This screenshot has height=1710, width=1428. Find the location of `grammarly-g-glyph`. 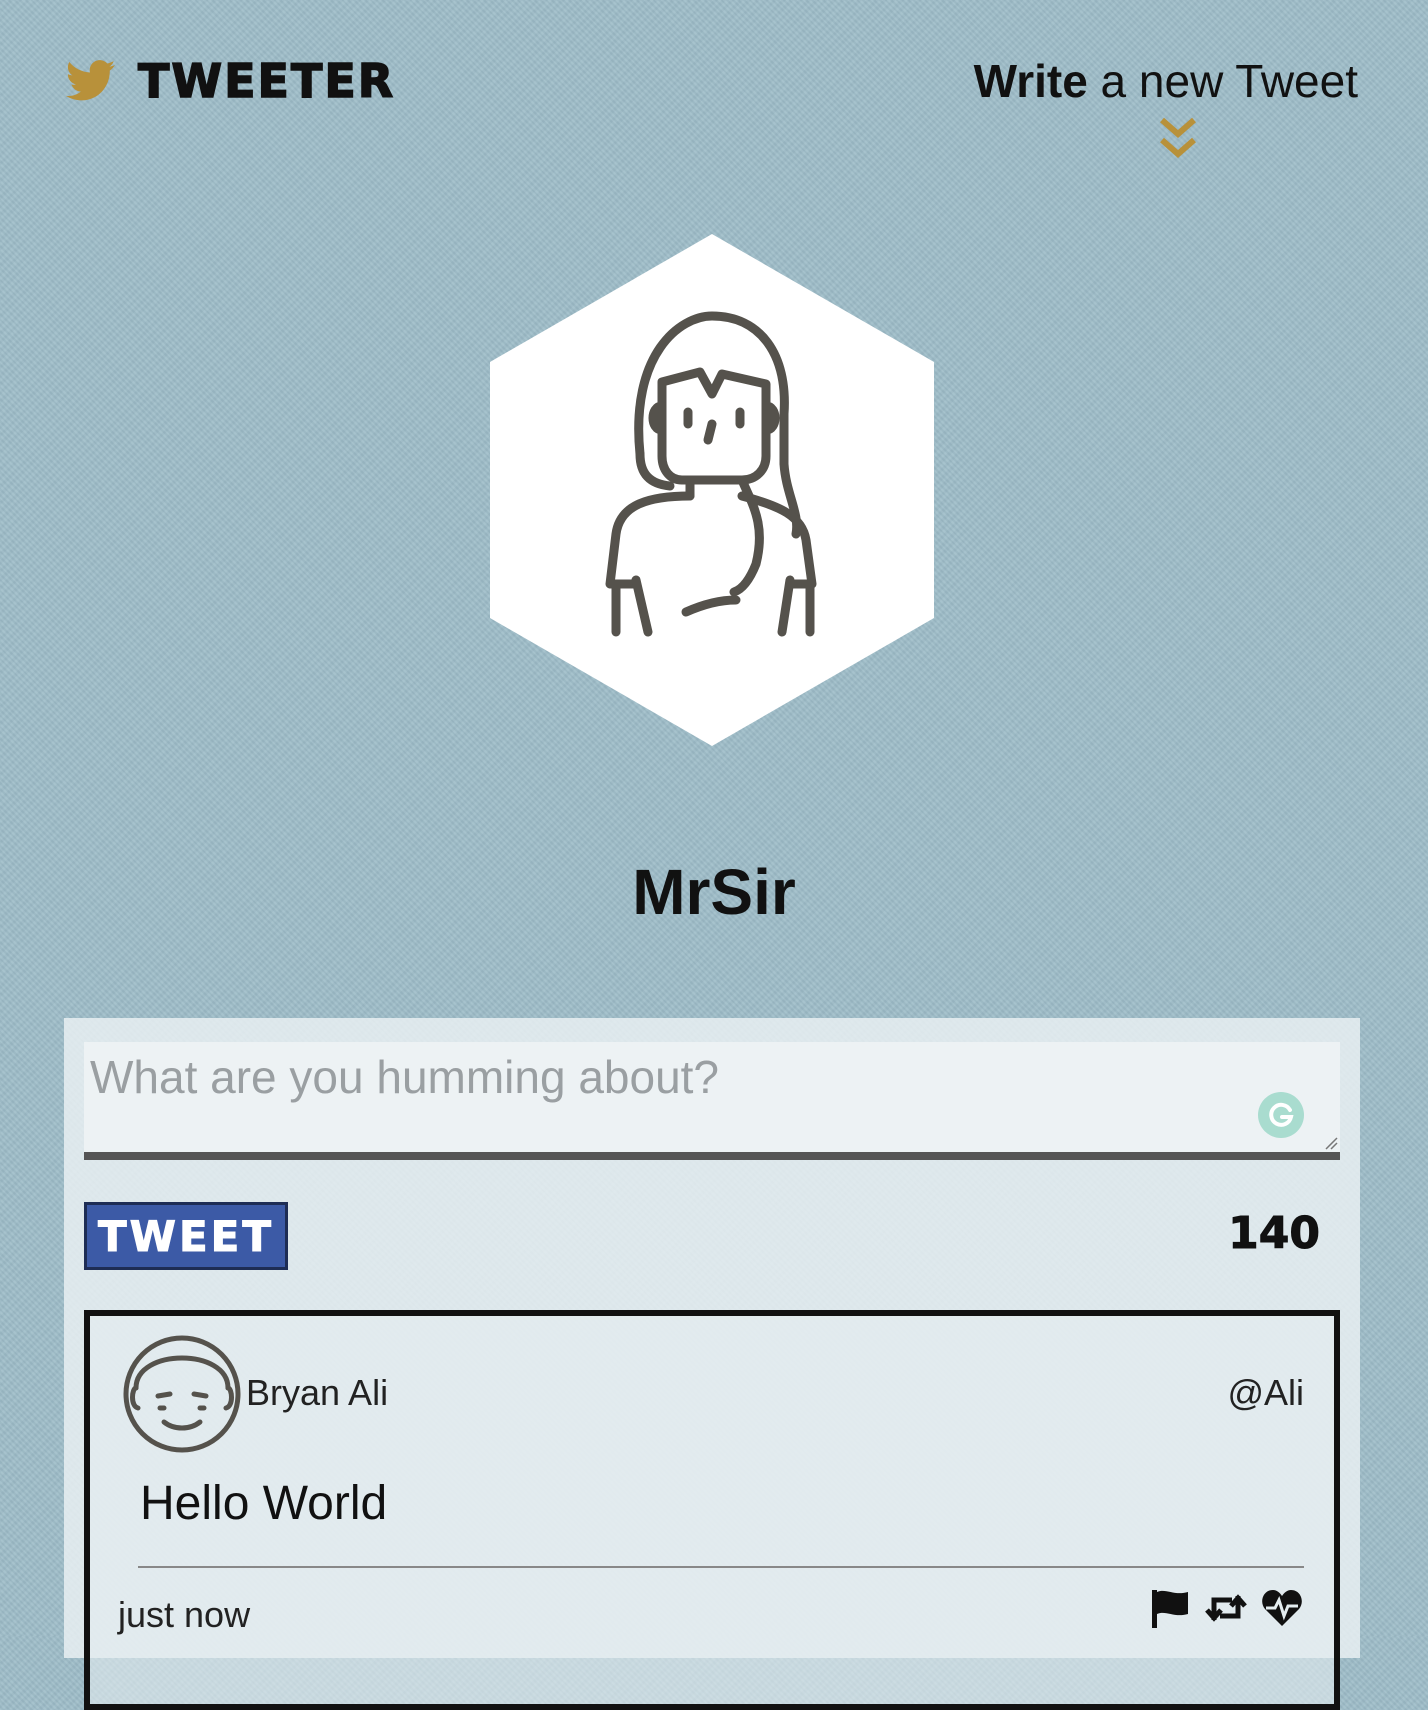

grammarly-g-glyph is located at coordinates (1281, 1114).